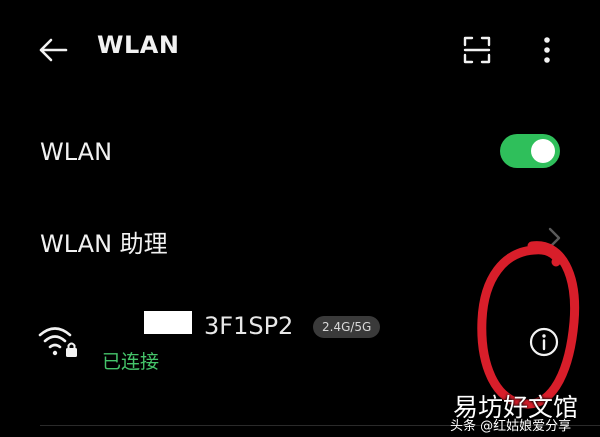 This screenshot has width=600, height=437. Describe the element at coordinates (554, 238) in the screenshot. I see `chevron-right-icon` at that location.